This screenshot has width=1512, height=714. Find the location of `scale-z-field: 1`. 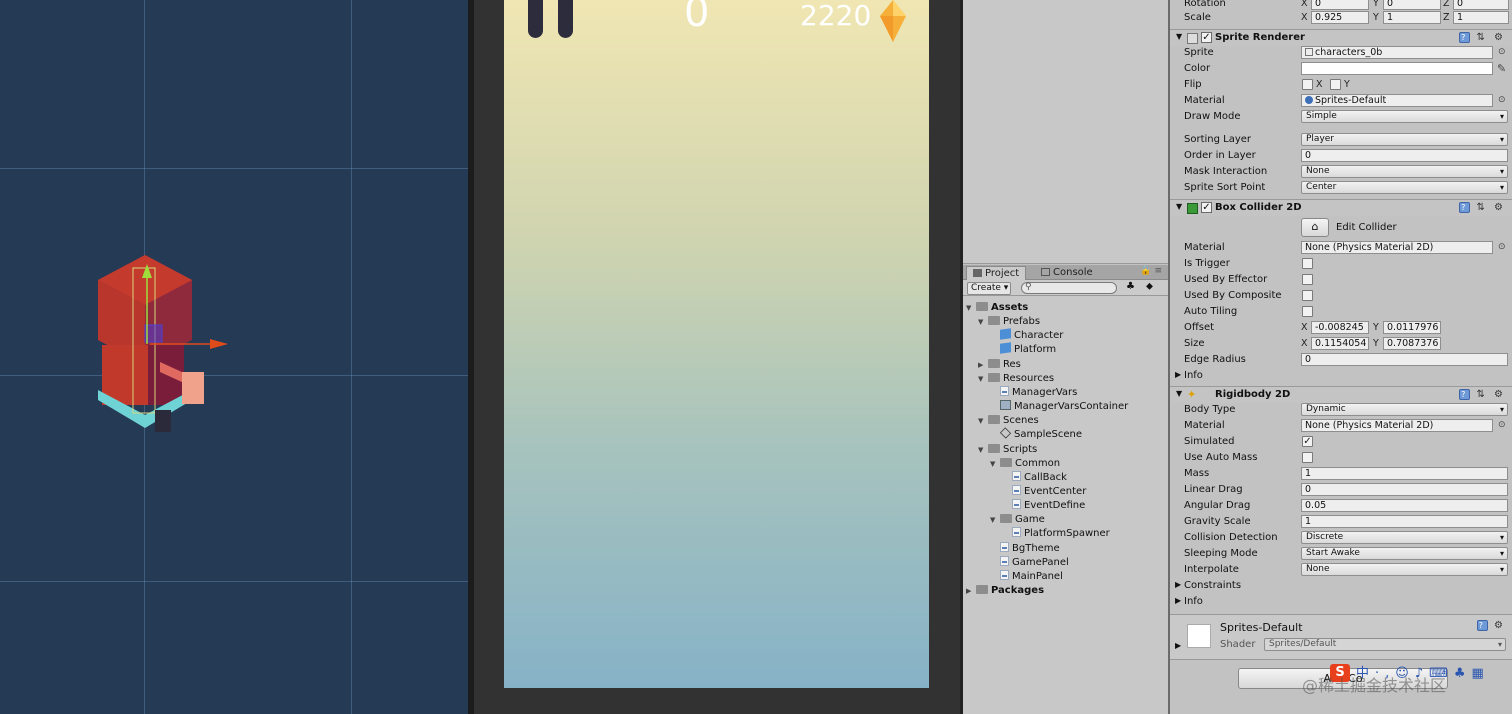

scale-z-field: 1 is located at coordinates (1481, 17).